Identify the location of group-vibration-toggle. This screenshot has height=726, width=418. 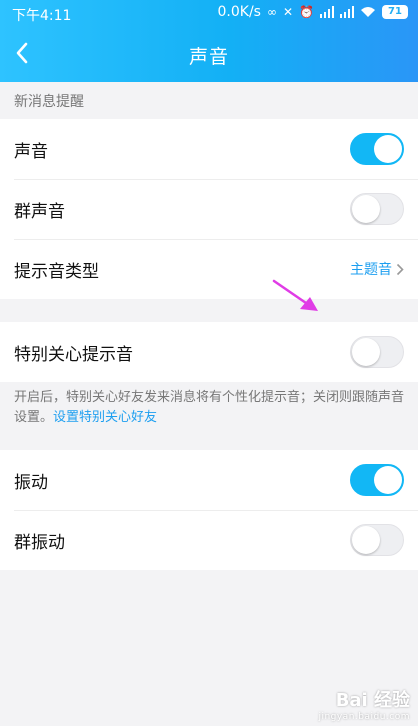
(377, 540).